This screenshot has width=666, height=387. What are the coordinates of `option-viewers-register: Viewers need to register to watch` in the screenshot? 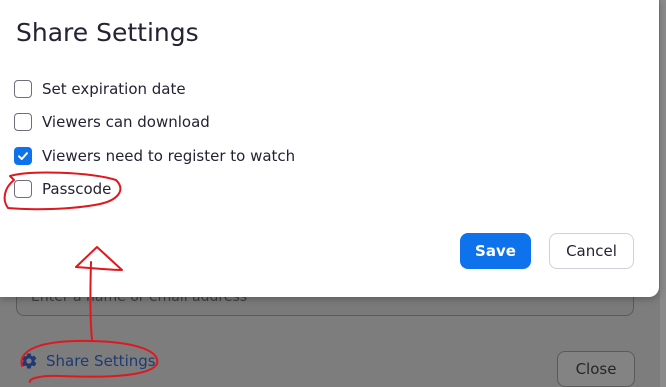 It's located at (154, 156).